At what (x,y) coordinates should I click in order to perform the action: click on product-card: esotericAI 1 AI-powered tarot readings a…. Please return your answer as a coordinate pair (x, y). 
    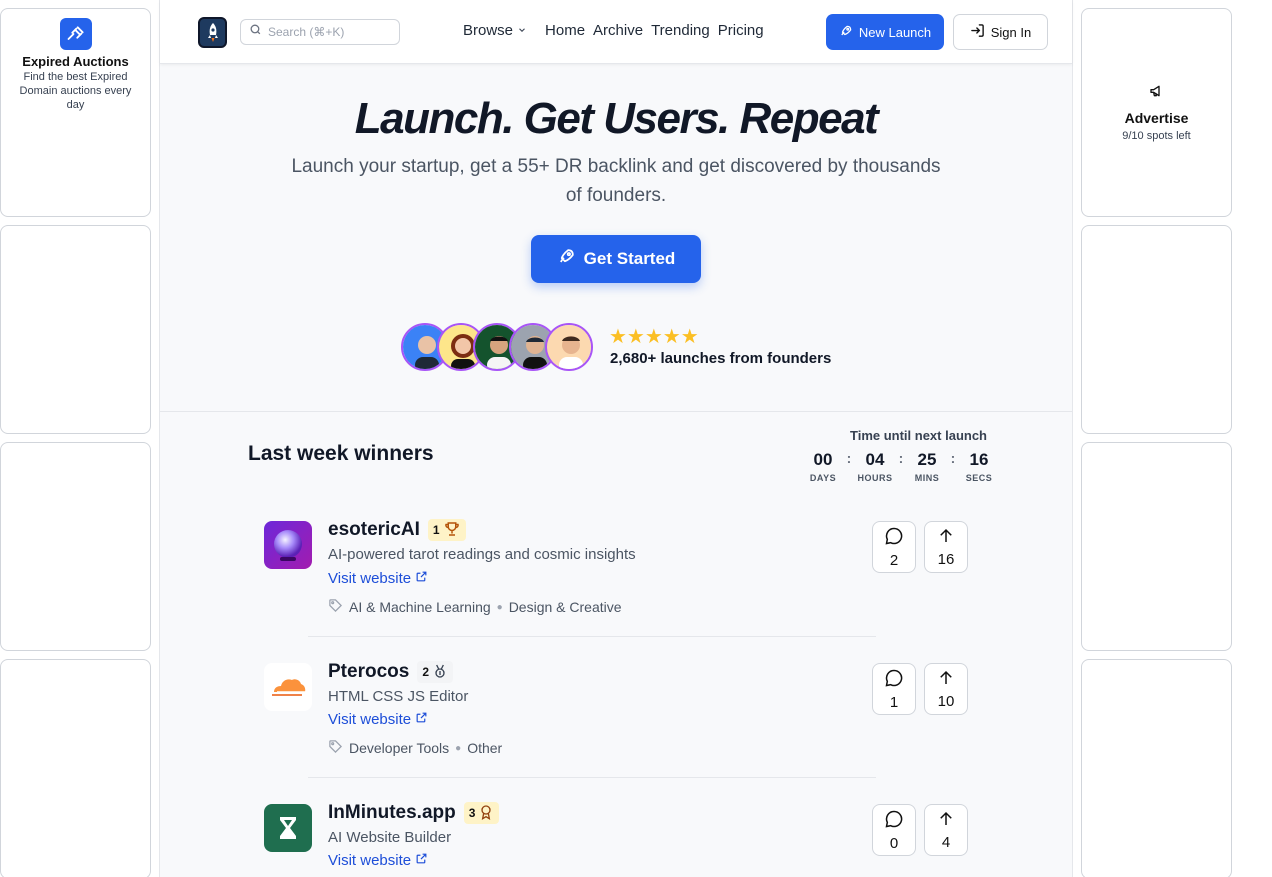
    Looking at the image, I should click on (624, 575).